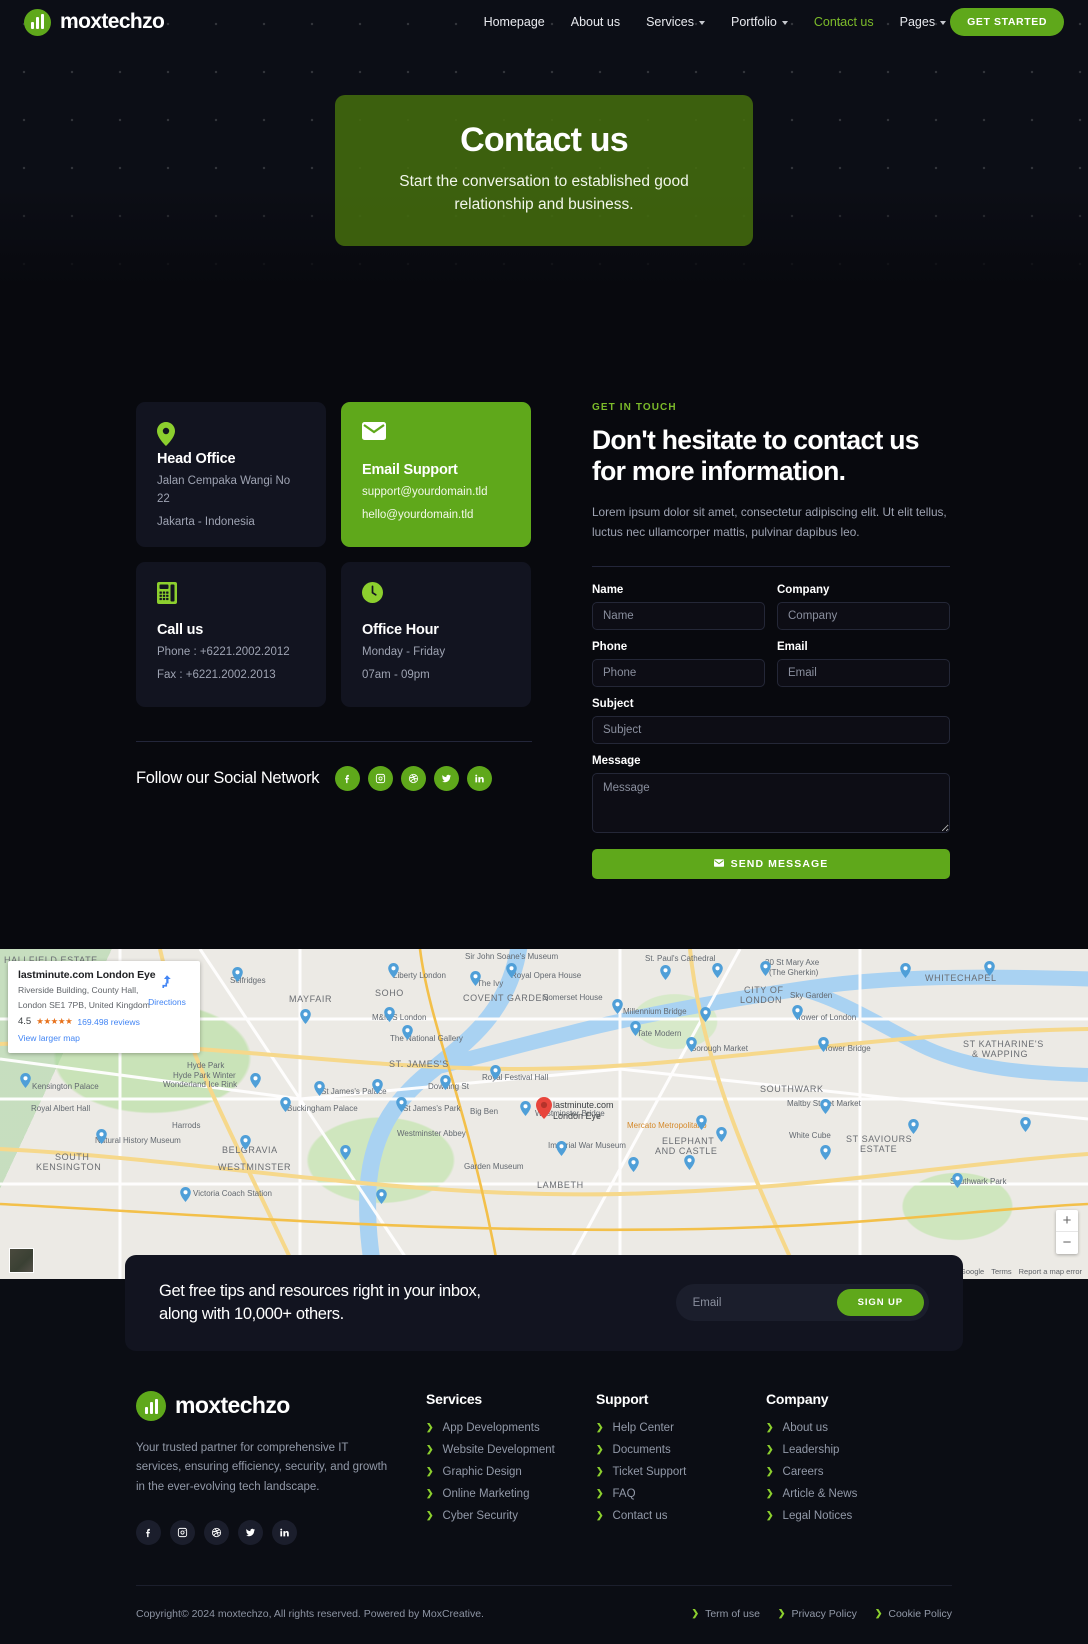 The image size is (1088, 1644). I want to click on name-input, so click(678, 615).